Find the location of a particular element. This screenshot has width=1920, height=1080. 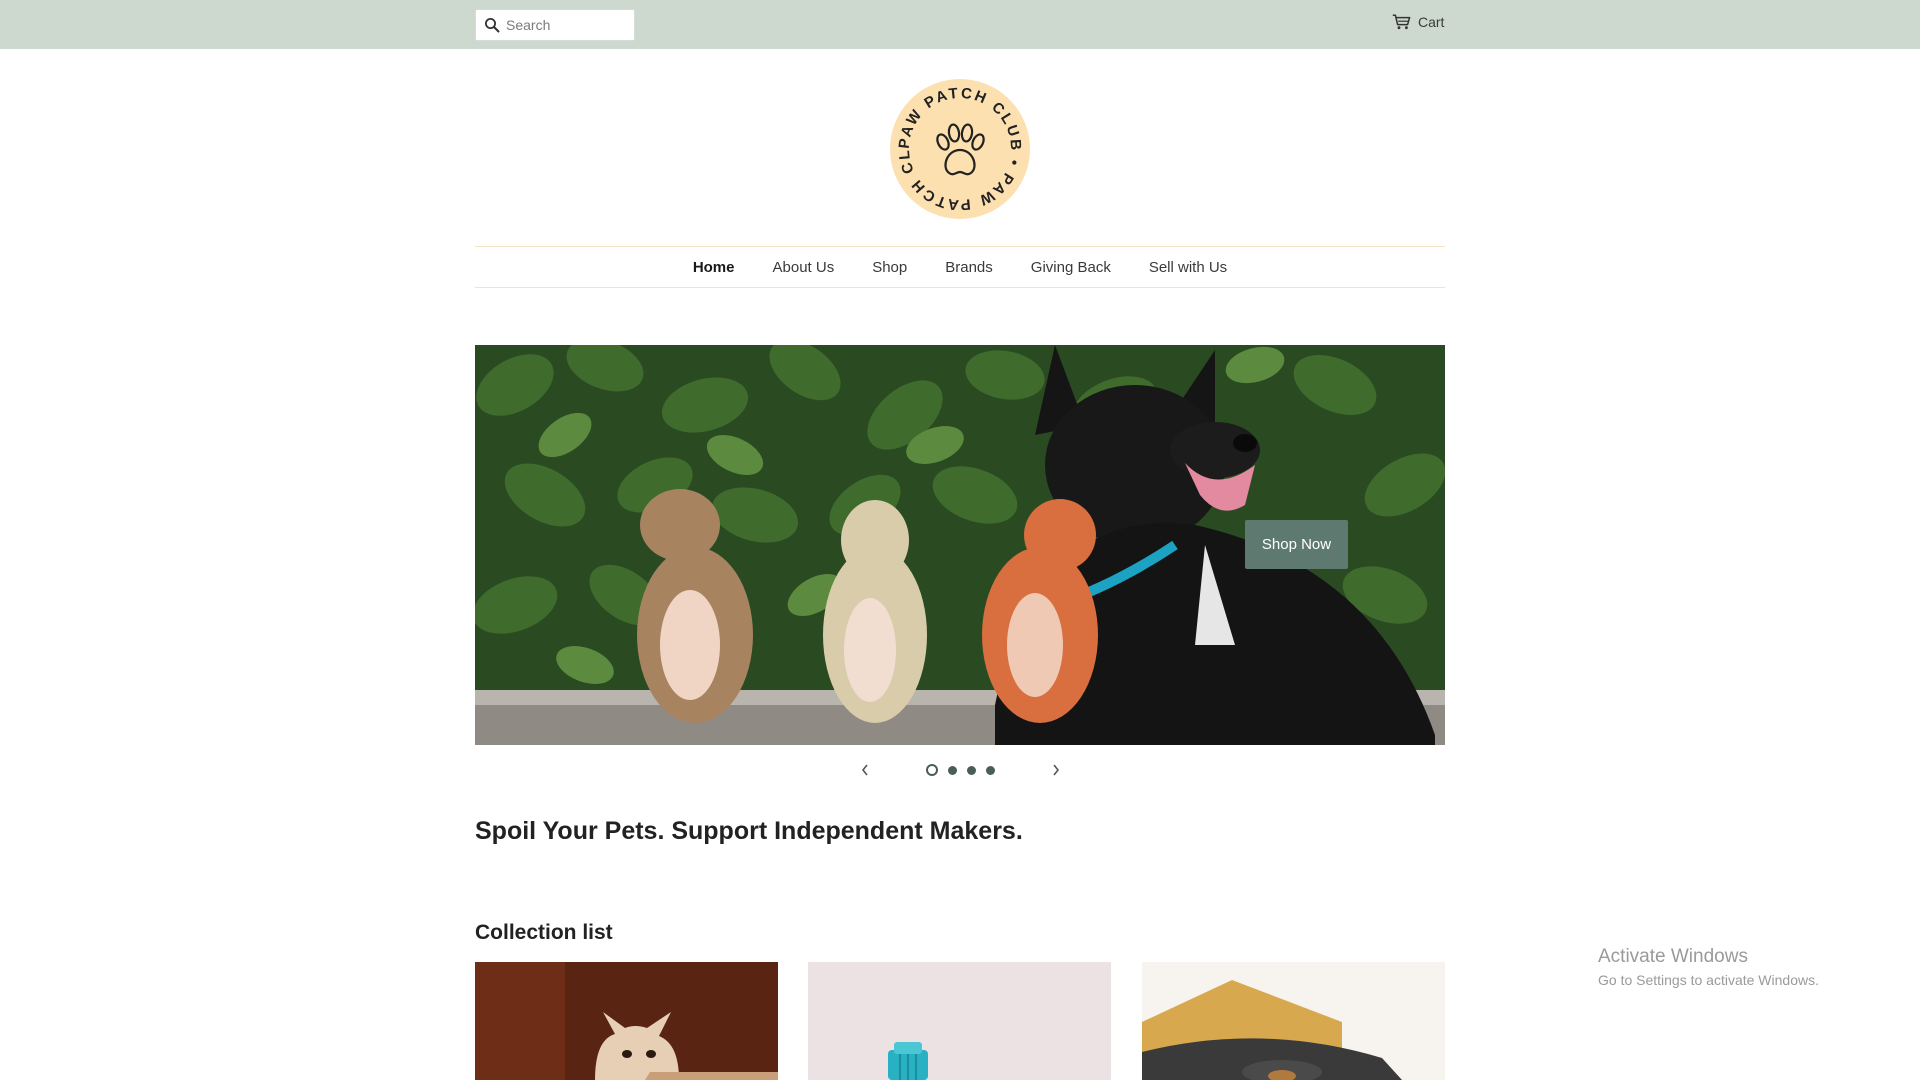

cart-label: Cart is located at coordinates (1431, 22).